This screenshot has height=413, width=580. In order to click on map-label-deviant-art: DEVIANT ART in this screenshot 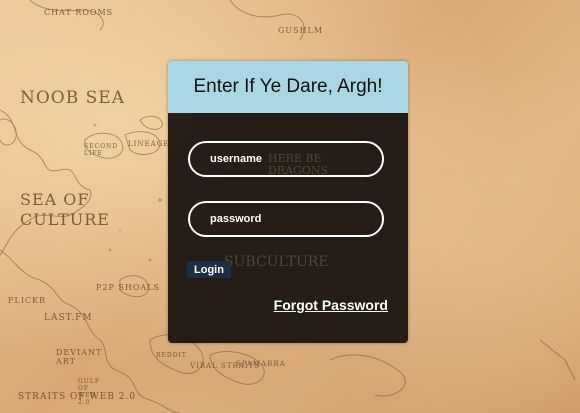, I will do `click(79, 357)`.